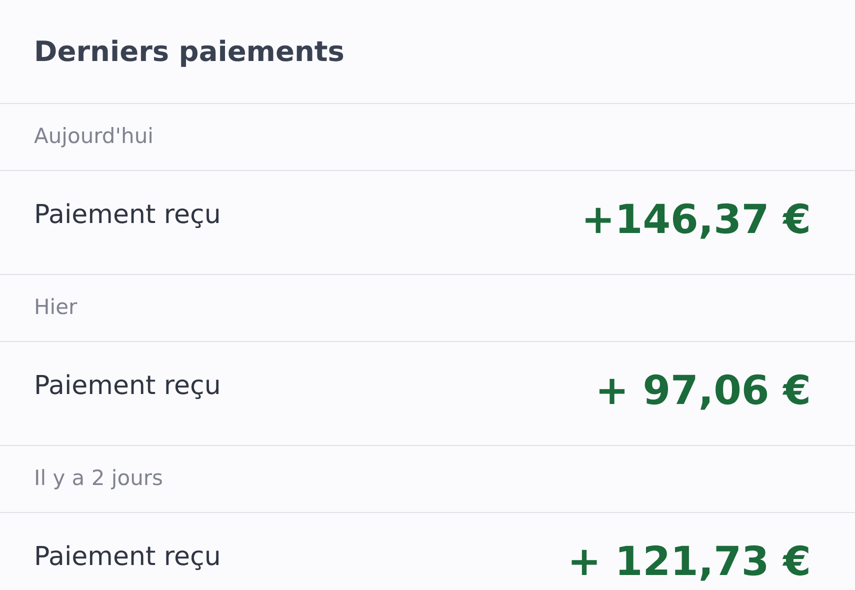 Image resolution: width=855 pixels, height=590 pixels. Describe the element at coordinates (189, 52) in the screenshot. I see `section-title: Derniers paiements` at that location.